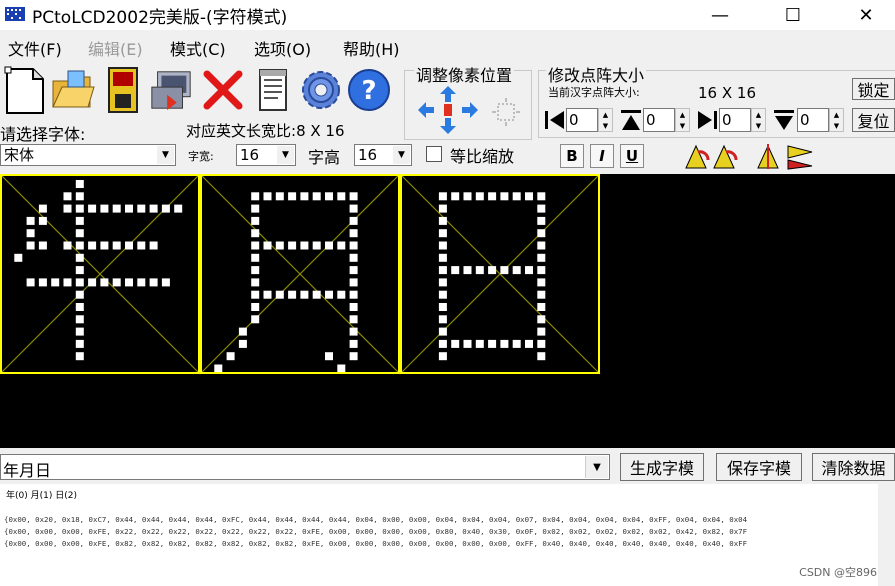 This screenshot has width=895, height=586. I want to click on bold-button: B, so click(572, 156).